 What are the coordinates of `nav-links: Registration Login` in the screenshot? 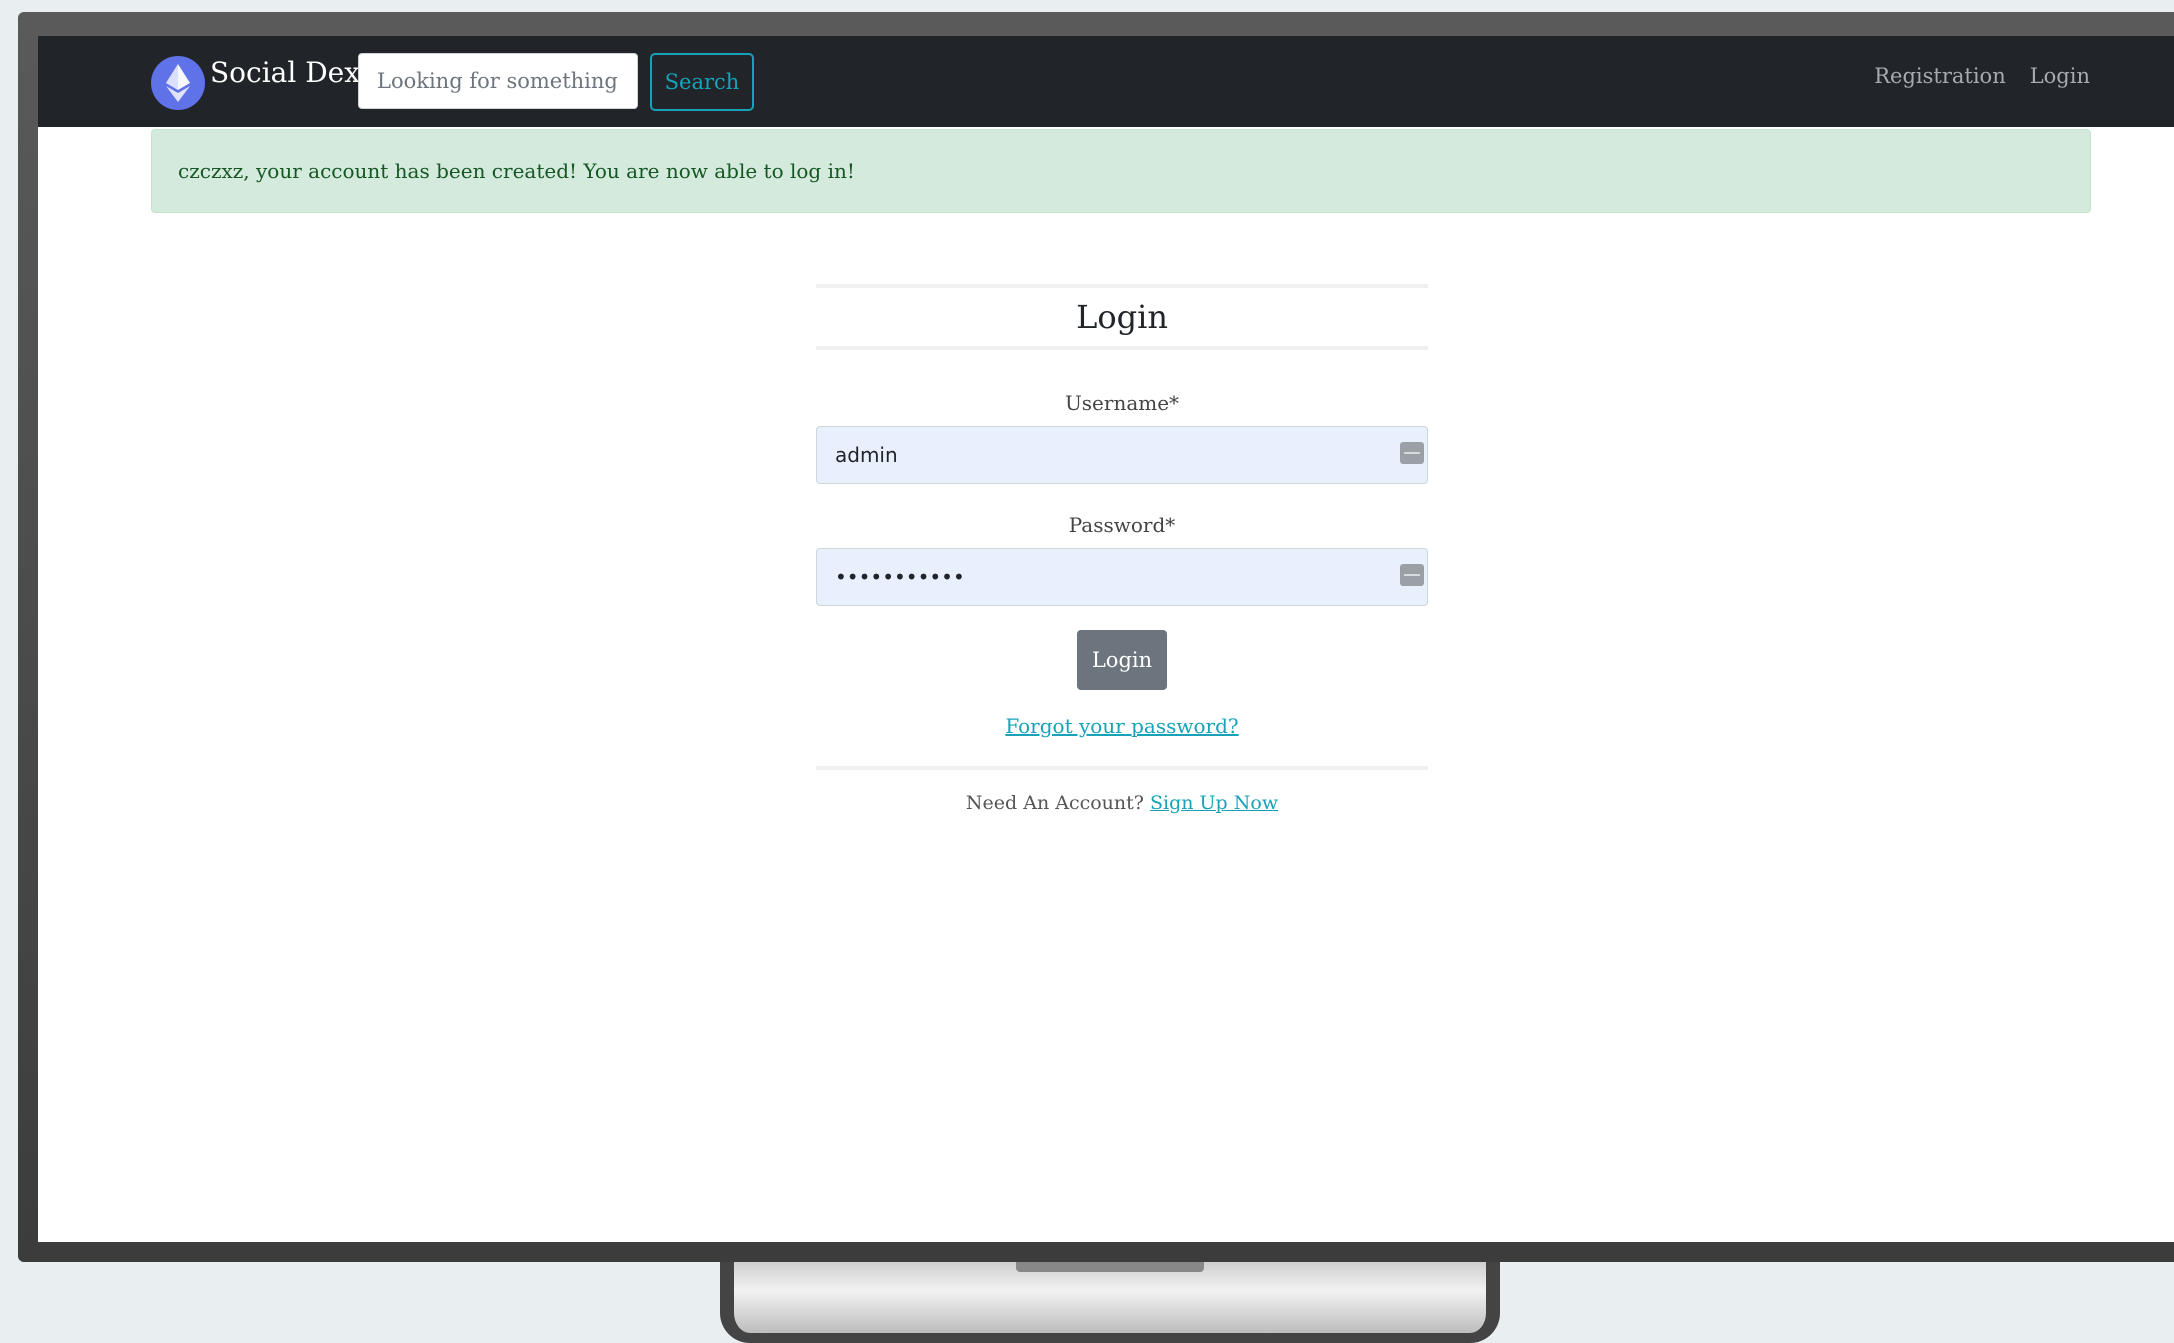 It's located at (1982, 76).